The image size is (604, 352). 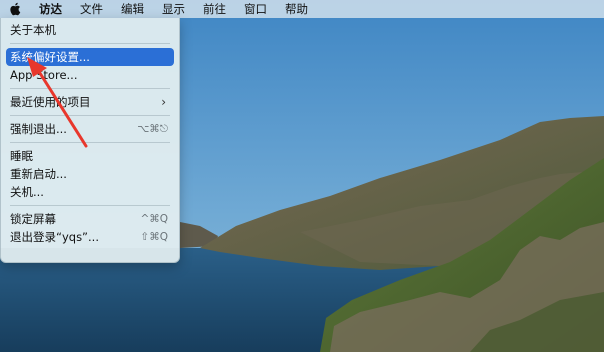 What do you see at coordinates (296, 9) in the screenshot?
I see `menubar-help: 帮助` at bounding box center [296, 9].